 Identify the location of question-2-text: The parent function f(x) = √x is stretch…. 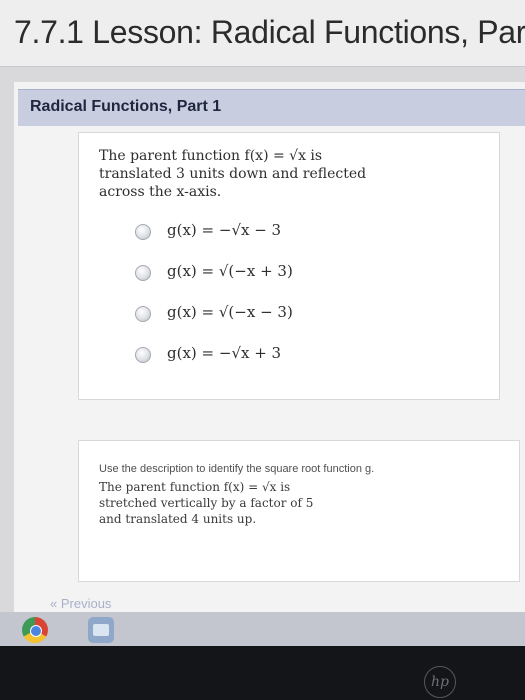
(206, 503).